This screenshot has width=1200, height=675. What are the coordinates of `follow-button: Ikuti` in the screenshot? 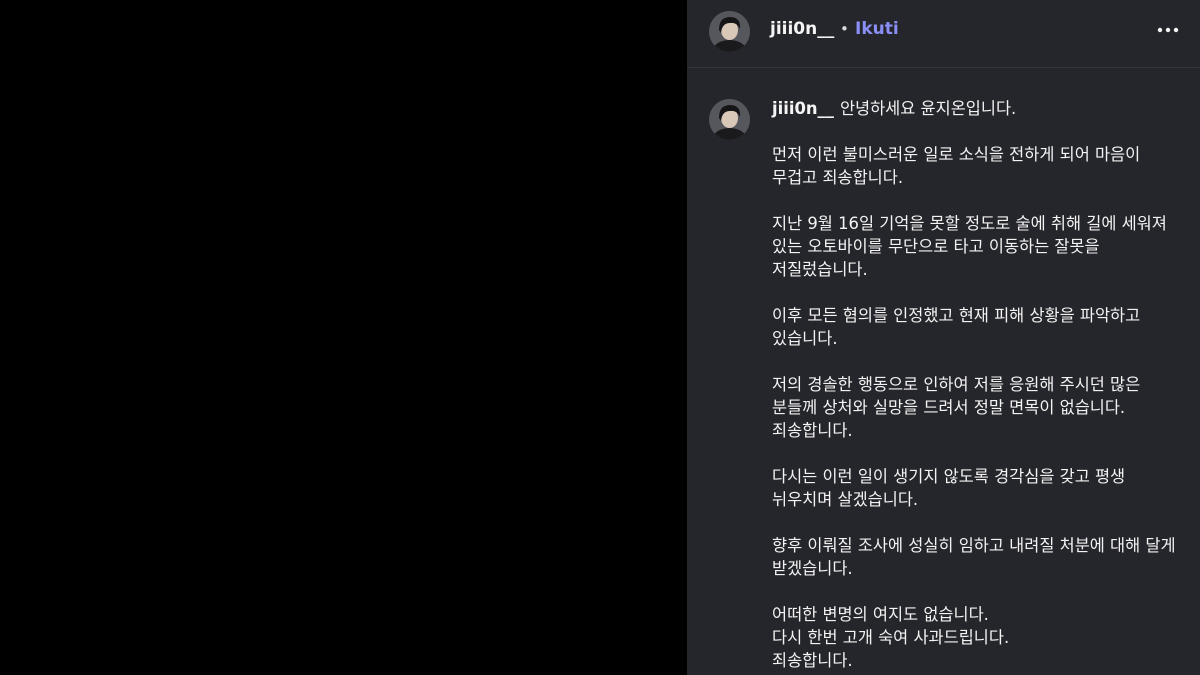 It's located at (877, 29).